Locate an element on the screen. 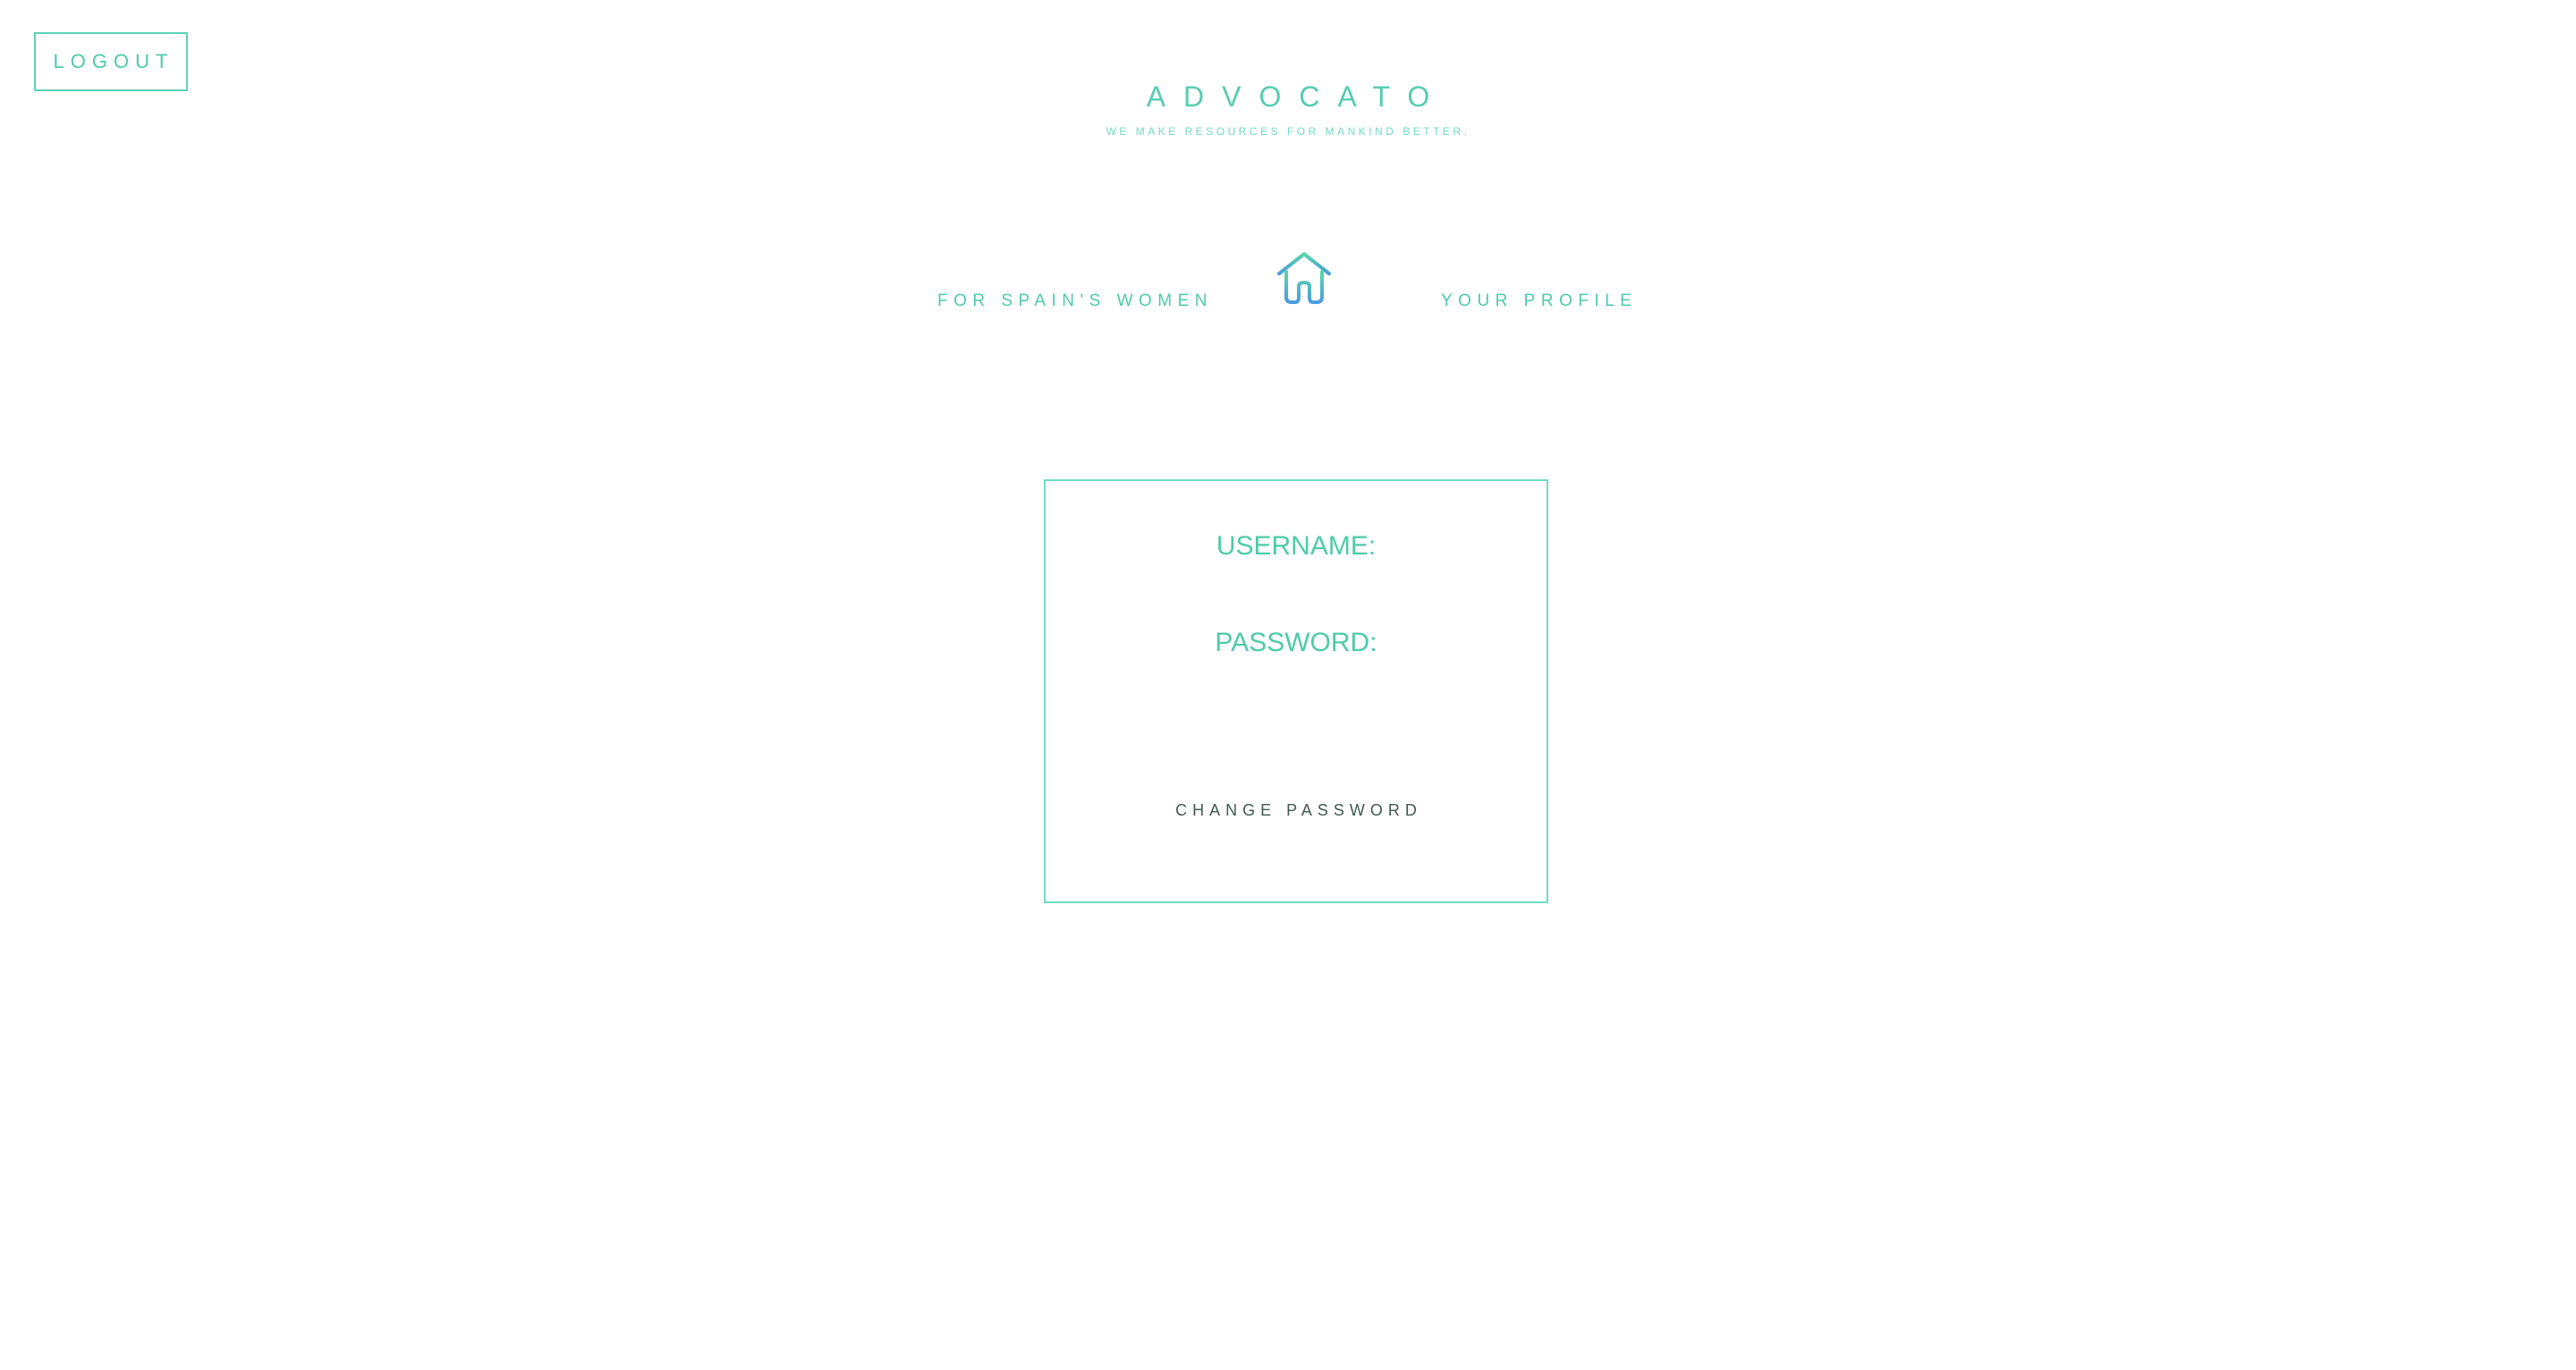 This screenshot has width=2576, height=1370. username-label: USERNAME: is located at coordinates (1296, 546).